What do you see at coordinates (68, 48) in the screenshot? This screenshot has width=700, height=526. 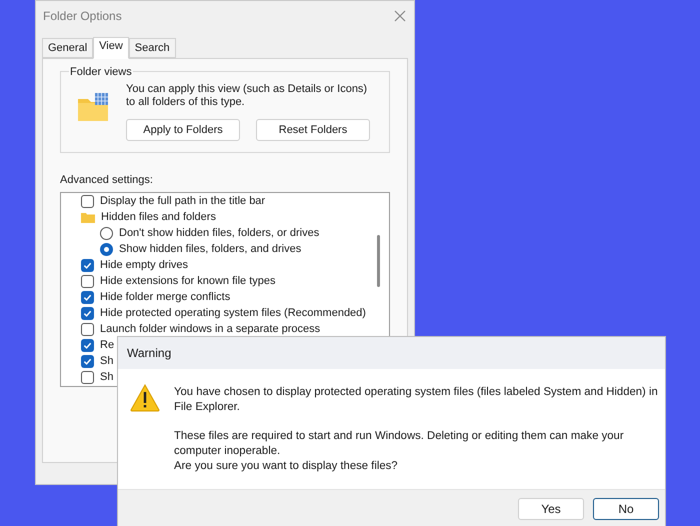 I see `tab: General` at bounding box center [68, 48].